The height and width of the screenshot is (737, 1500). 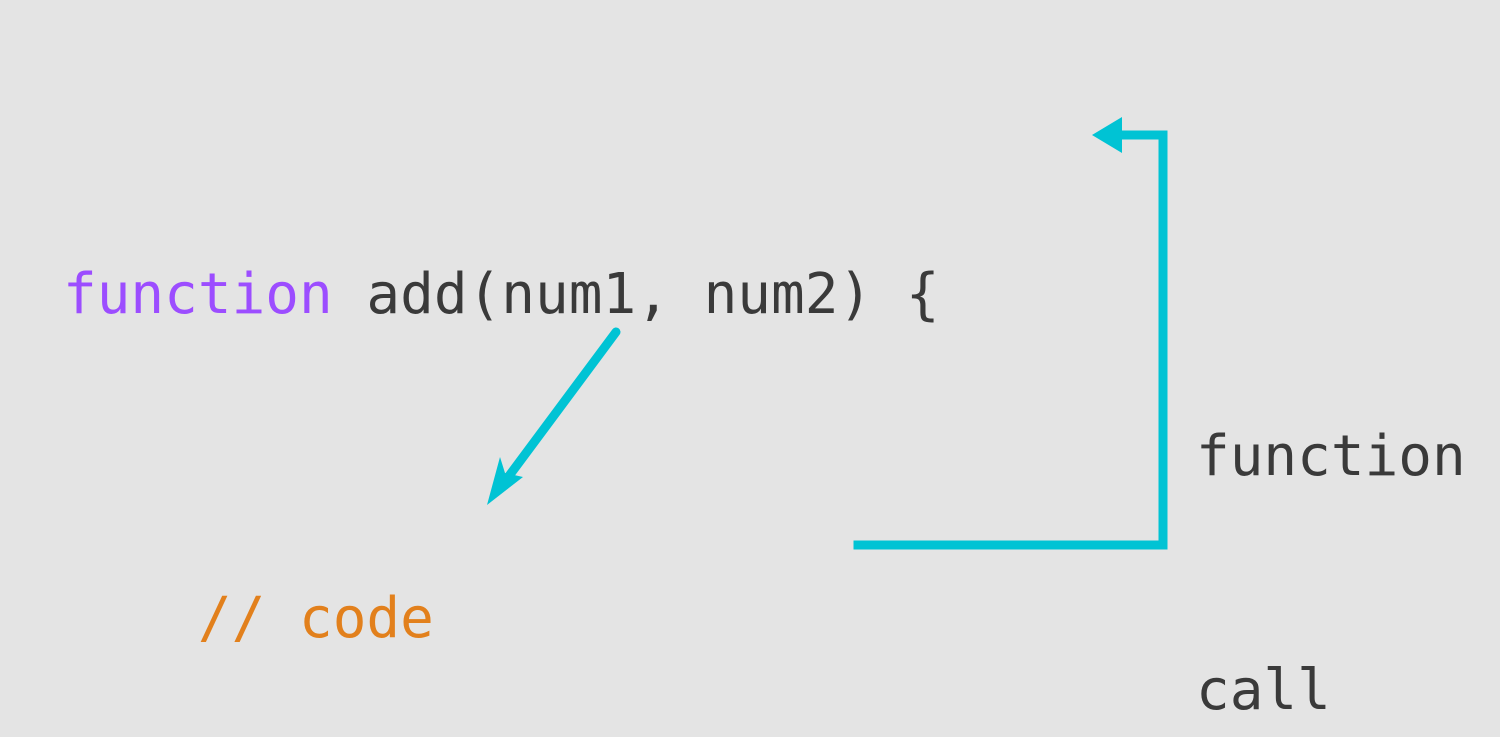 What do you see at coordinates (1331, 499) in the screenshot?
I see `function-call-label: function call` at bounding box center [1331, 499].